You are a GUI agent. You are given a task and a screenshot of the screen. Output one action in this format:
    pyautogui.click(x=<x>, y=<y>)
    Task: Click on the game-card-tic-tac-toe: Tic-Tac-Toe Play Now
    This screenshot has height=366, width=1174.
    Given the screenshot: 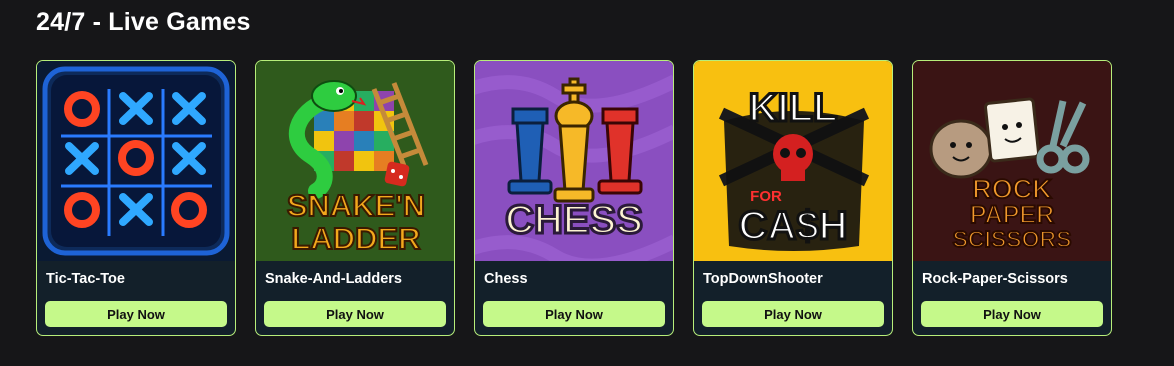 What is the action you would take?
    pyautogui.click(x=136, y=198)
    